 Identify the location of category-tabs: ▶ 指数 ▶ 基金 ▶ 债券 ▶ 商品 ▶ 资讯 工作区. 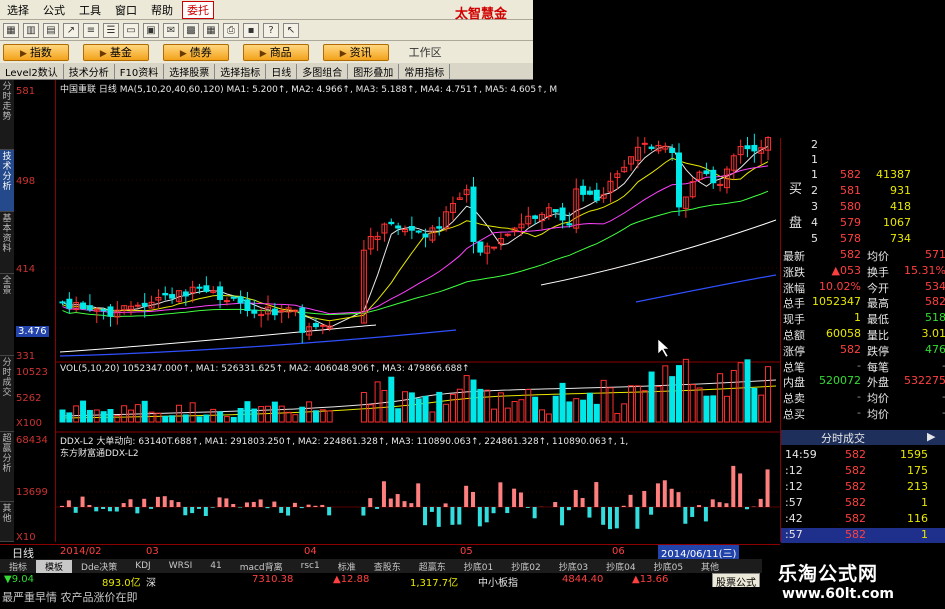
(266, 52).